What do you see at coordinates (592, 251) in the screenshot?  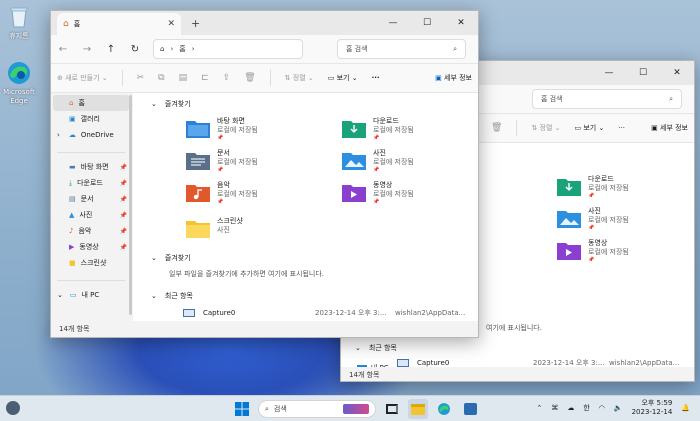 I see `back-quick-item-videos: 동영상 로컬에 저장됨 📌` at bounding box center [592, 251].